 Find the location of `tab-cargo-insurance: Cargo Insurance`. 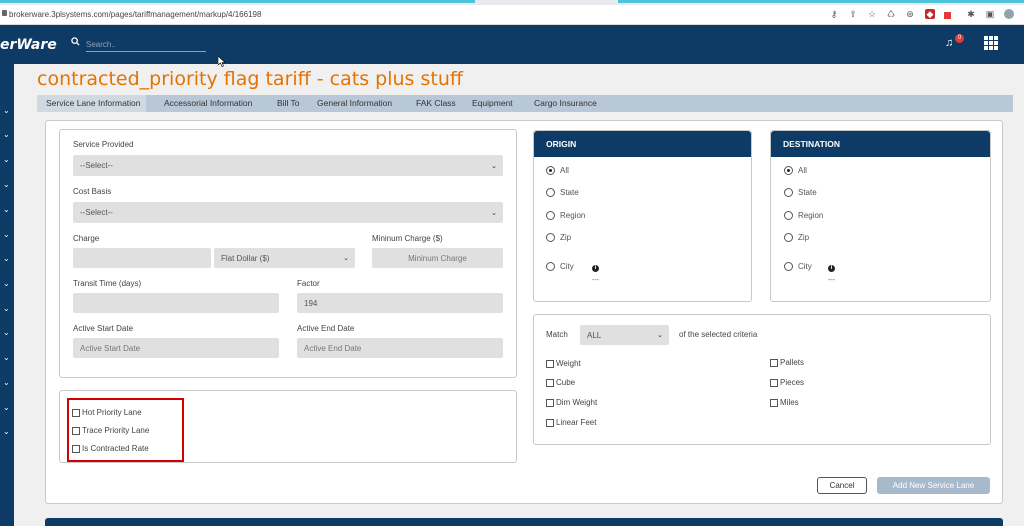

tab-cargo-insurance: Cargo Insurance is located at coordinates (565, 103).